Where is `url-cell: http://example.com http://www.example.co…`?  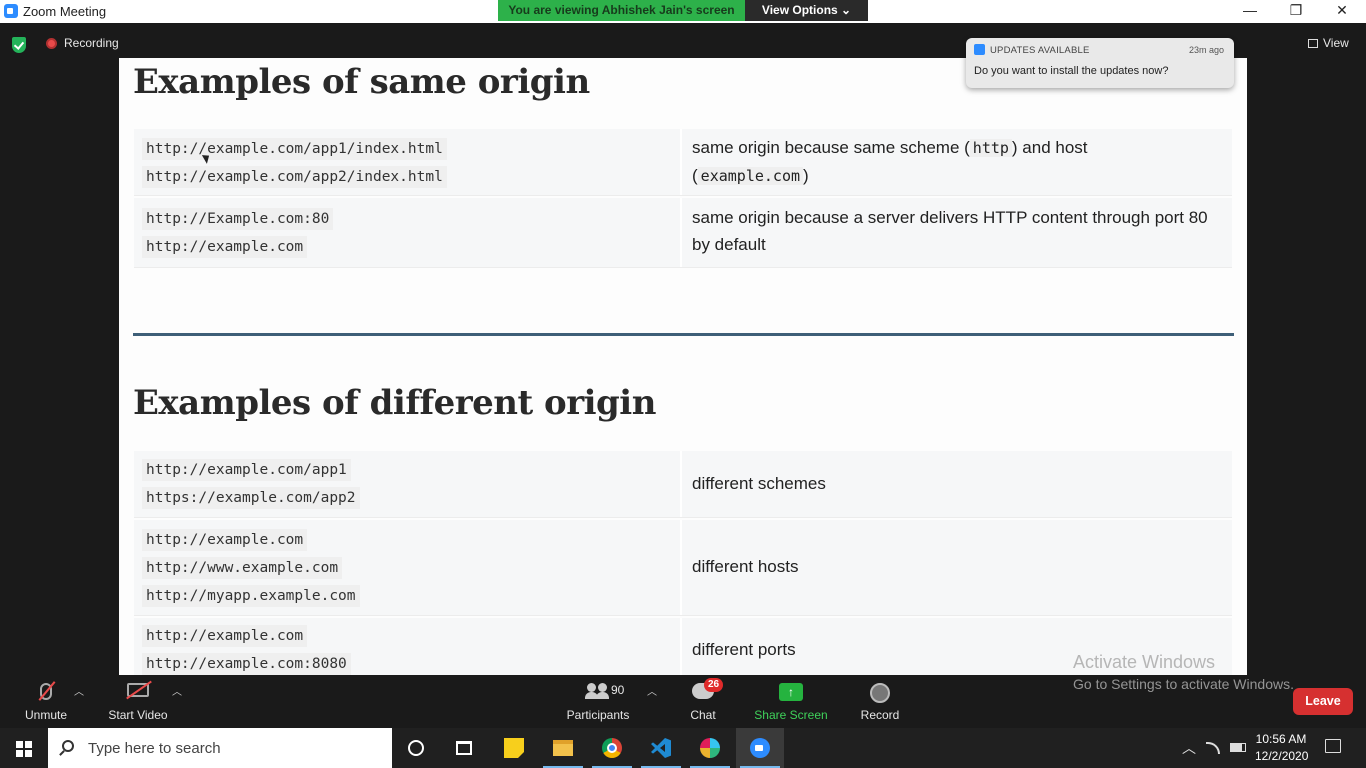 url-cell: http://example.com http://www.example.co… is located at coordinates (408, 567).